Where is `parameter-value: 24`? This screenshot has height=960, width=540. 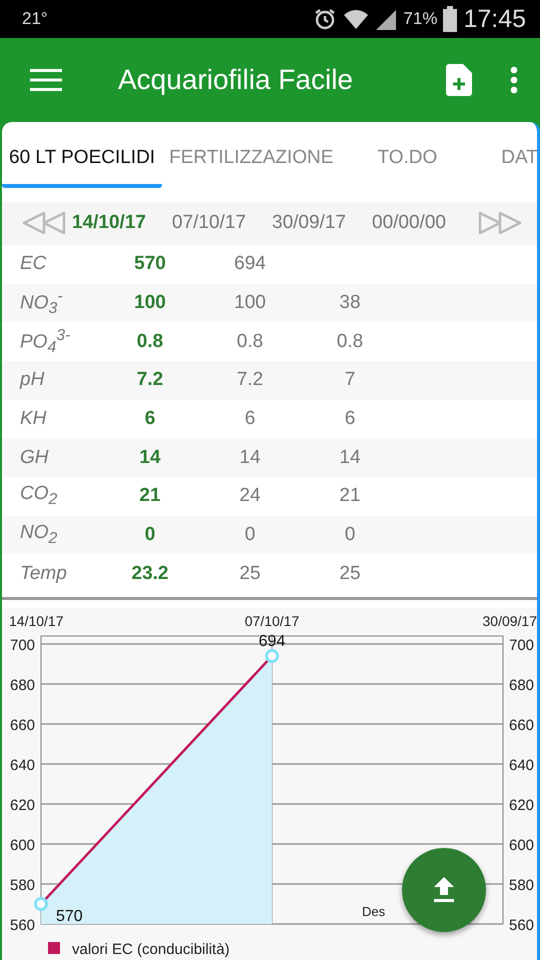
parameter-value: 24 is located at coordinates (250, 496).